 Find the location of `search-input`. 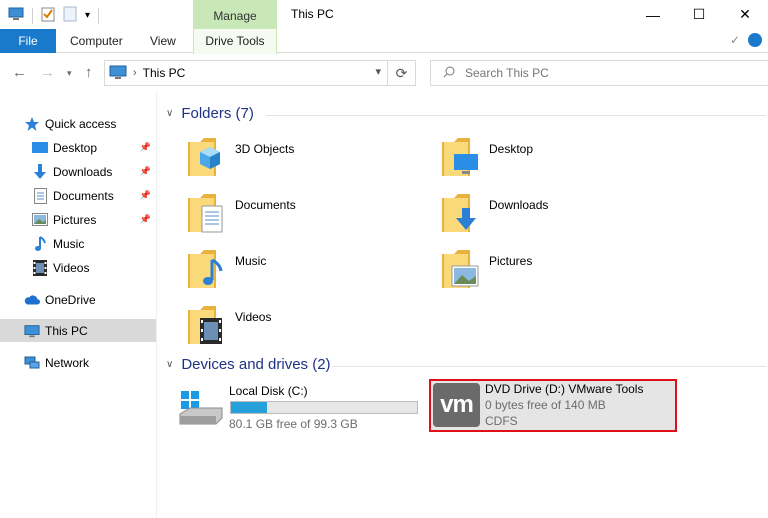

search-input is located at coordinates (605, 73).